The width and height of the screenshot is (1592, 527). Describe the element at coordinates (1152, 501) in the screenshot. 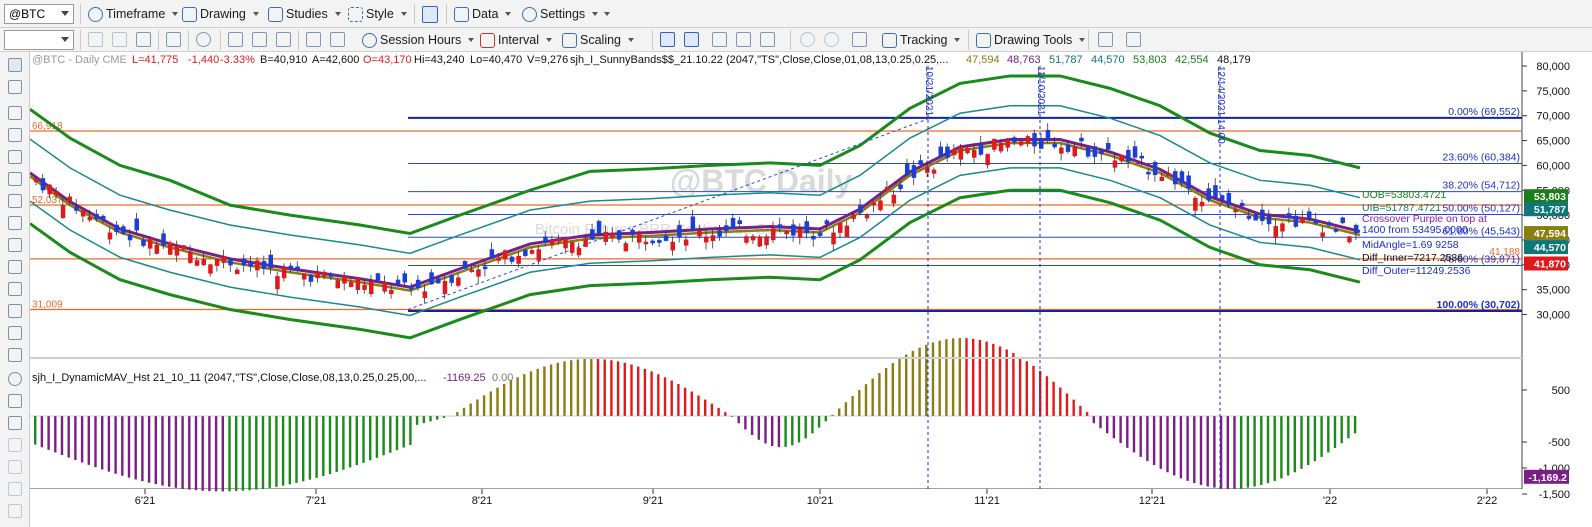

I see `time-tick-label: 12'21` at that location.